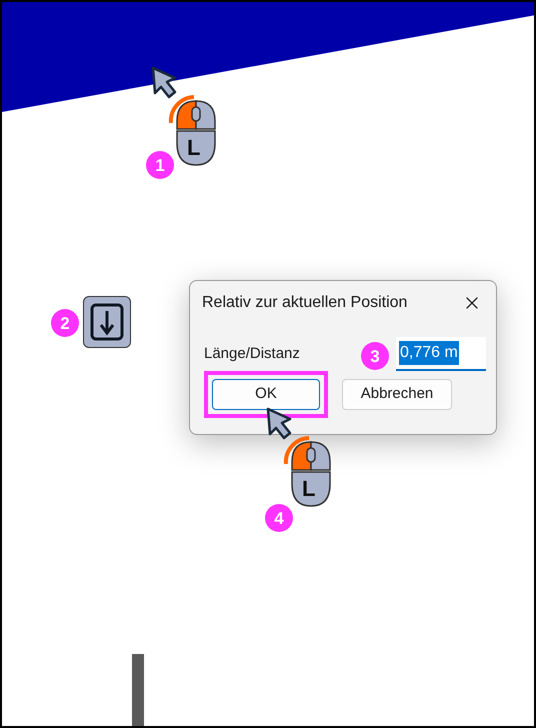 The width and height of the screenshot is (536, 728). Describe the element at coordinates (305, 303) in the screenshot. I see `dialog-title: Relativ zur aktuellen Position` at that location.